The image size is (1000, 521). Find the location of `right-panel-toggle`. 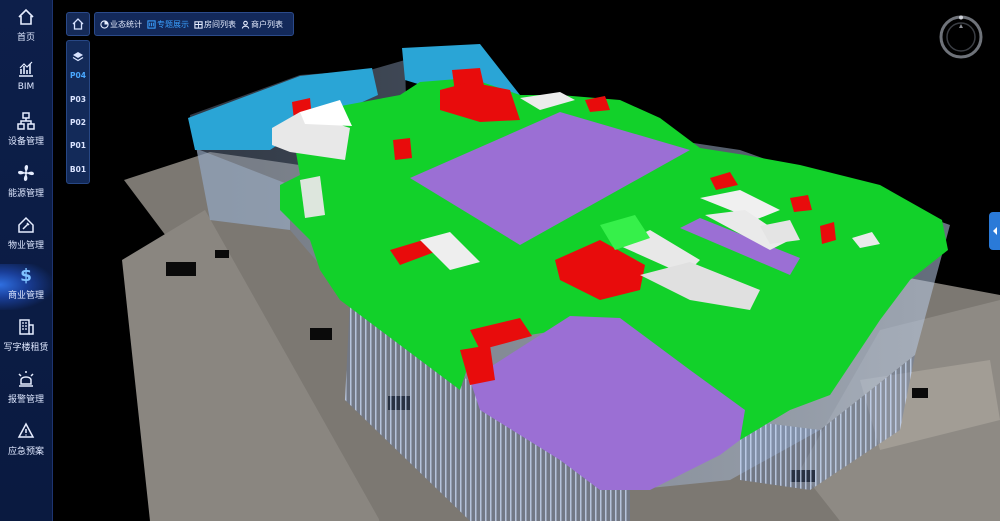

right-panel-toggle is located at coordinates (994, 231).